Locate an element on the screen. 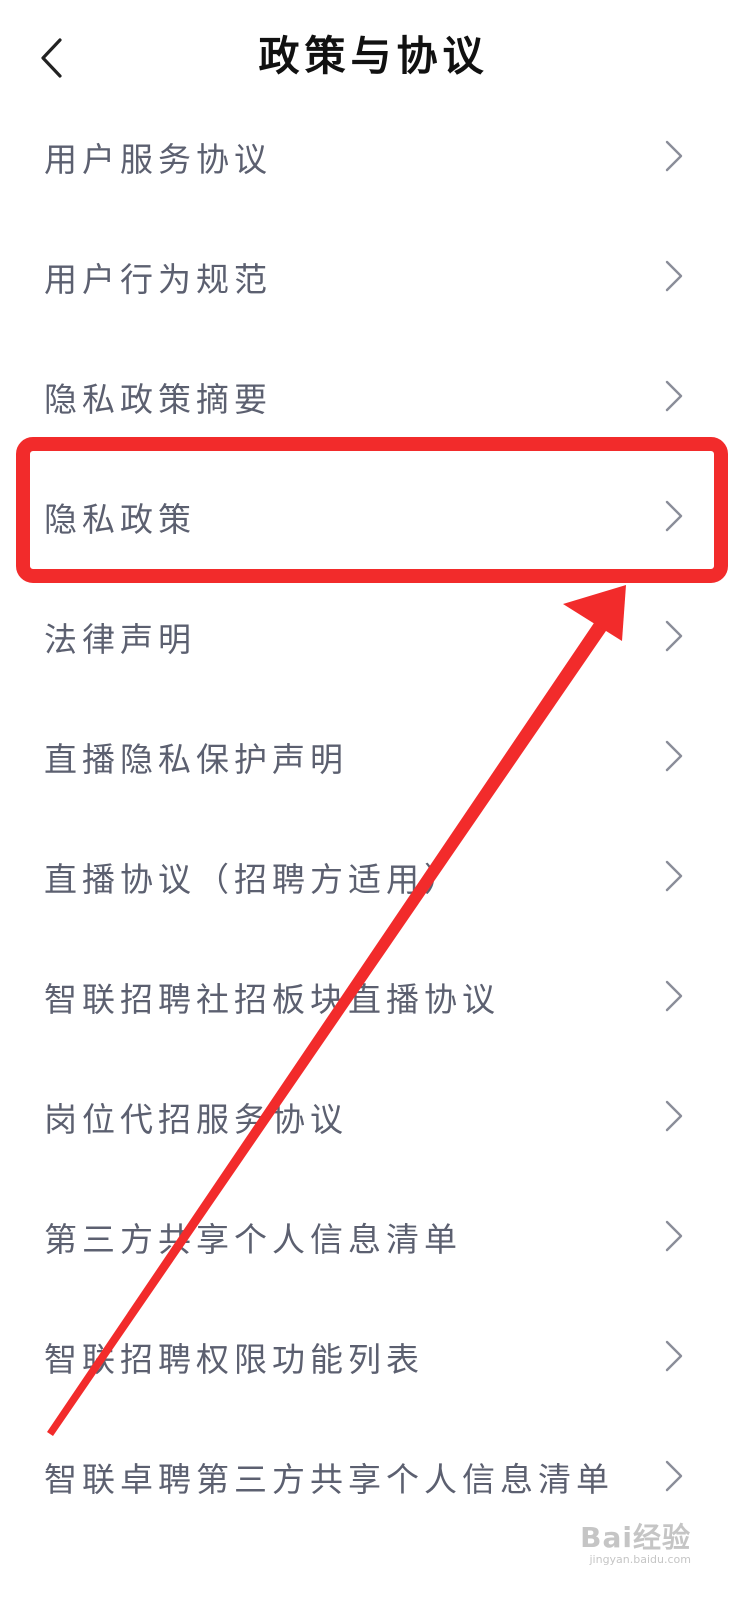 Image resolution: width=747 pixels, height=1600 pixels. list-item-third-party-sharing-list: 第三方共享个人信息清单 is located at coordinates (373, 1240).